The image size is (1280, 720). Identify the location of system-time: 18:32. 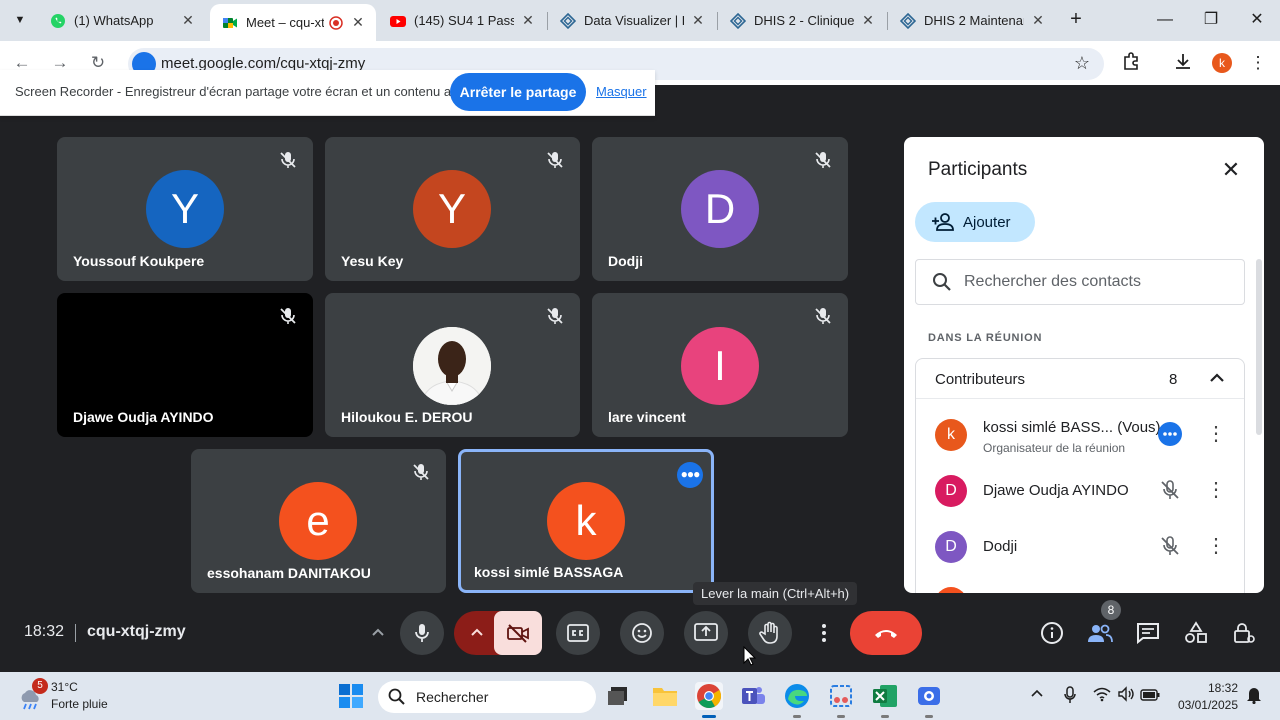
(1217, 688).